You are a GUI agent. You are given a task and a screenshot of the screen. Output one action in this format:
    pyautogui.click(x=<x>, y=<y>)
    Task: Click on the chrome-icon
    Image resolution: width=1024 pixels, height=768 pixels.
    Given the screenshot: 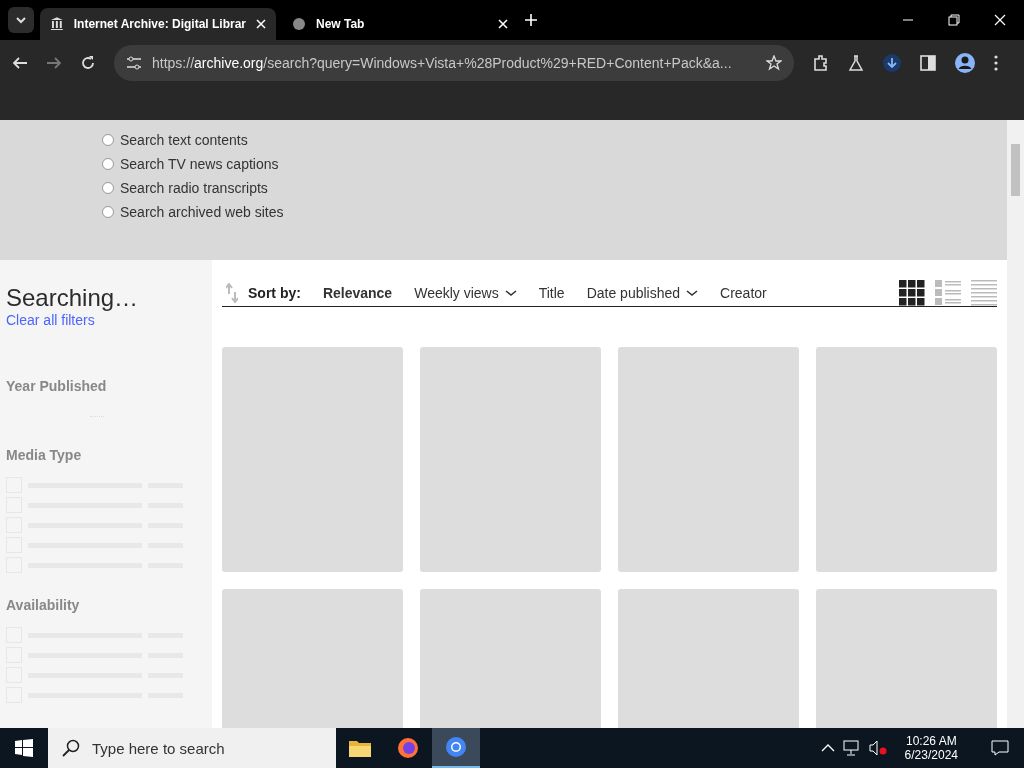 What is the action you would take?
    pyautogui.click(x=456, y=748)
    